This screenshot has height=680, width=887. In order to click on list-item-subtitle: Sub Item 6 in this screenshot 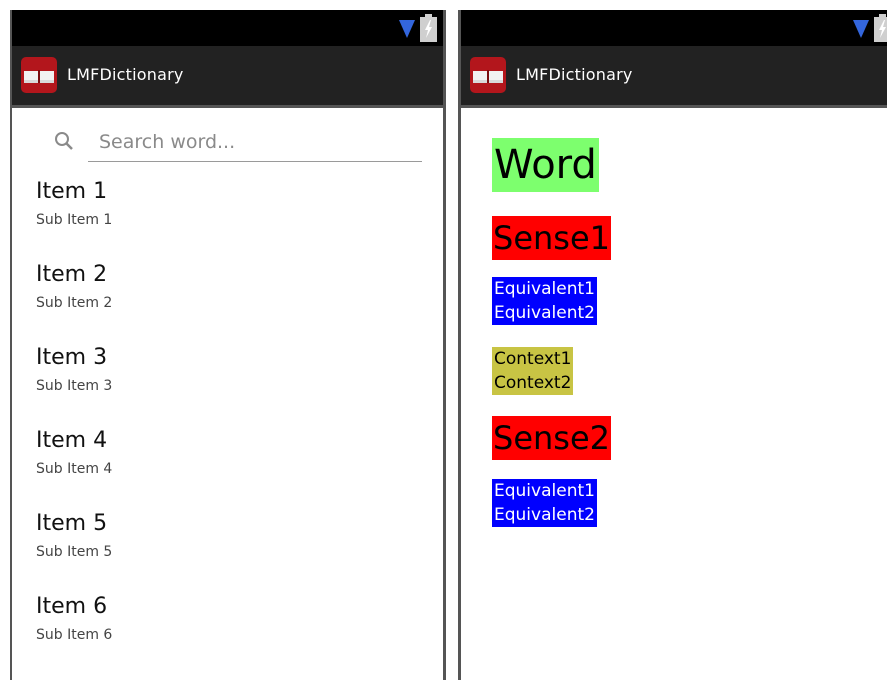, I will do `click(74, 635)`.